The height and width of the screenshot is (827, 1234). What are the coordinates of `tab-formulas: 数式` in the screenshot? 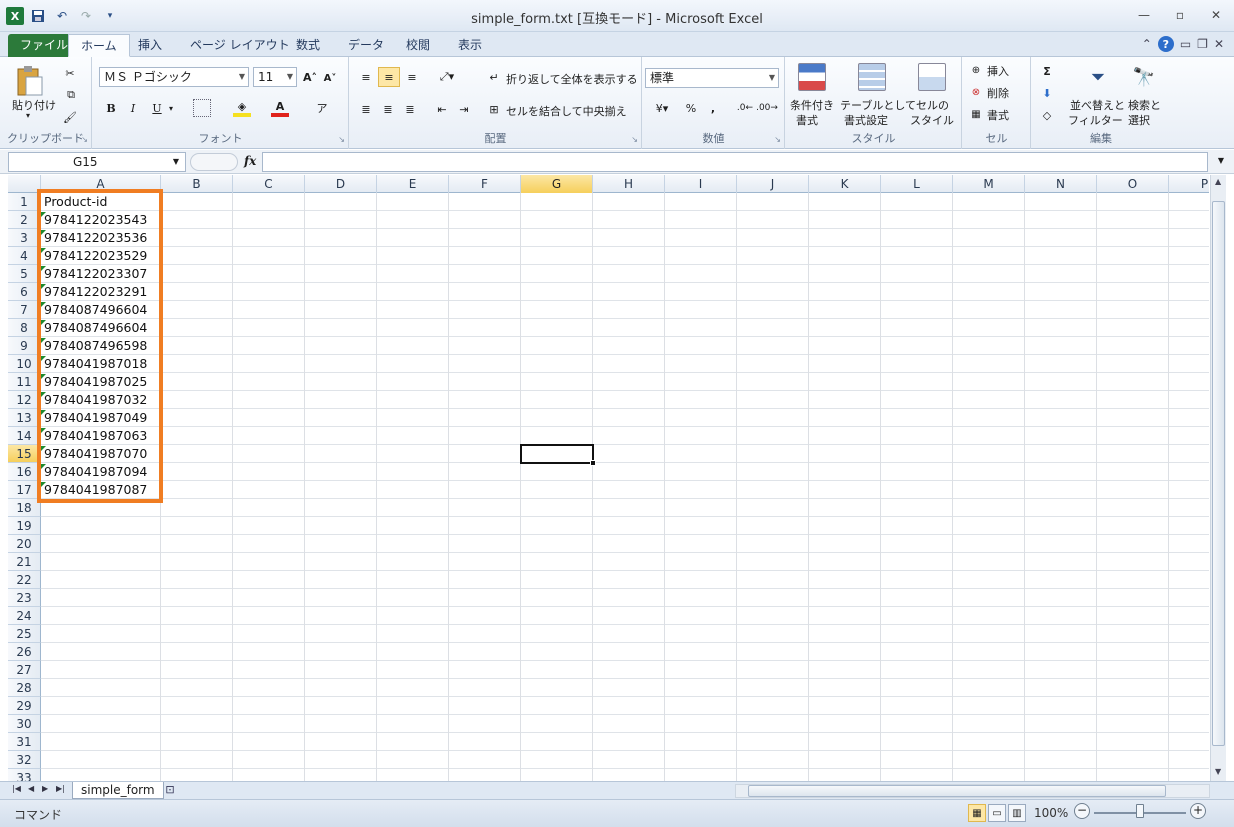 It's located at (308, 45).